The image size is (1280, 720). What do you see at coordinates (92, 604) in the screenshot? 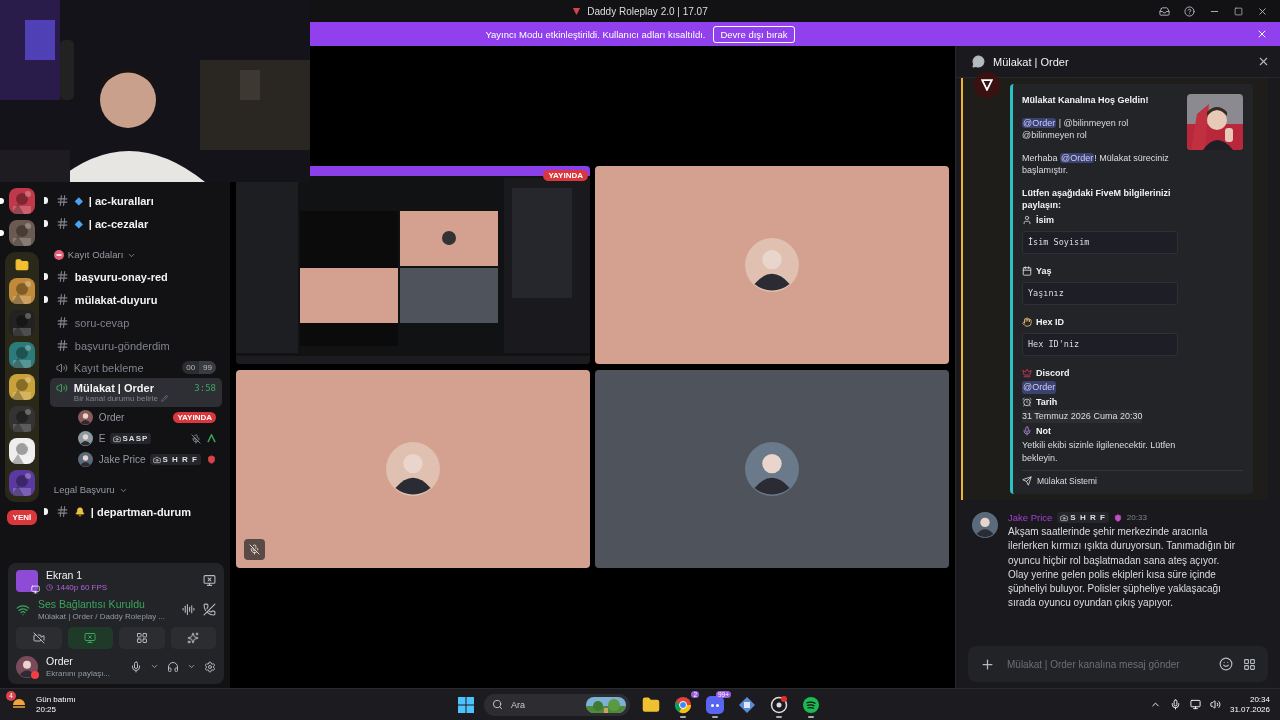
I see `connection-status: Ses Bağlantısı Kuruldu` at bounding box center [92, 604].